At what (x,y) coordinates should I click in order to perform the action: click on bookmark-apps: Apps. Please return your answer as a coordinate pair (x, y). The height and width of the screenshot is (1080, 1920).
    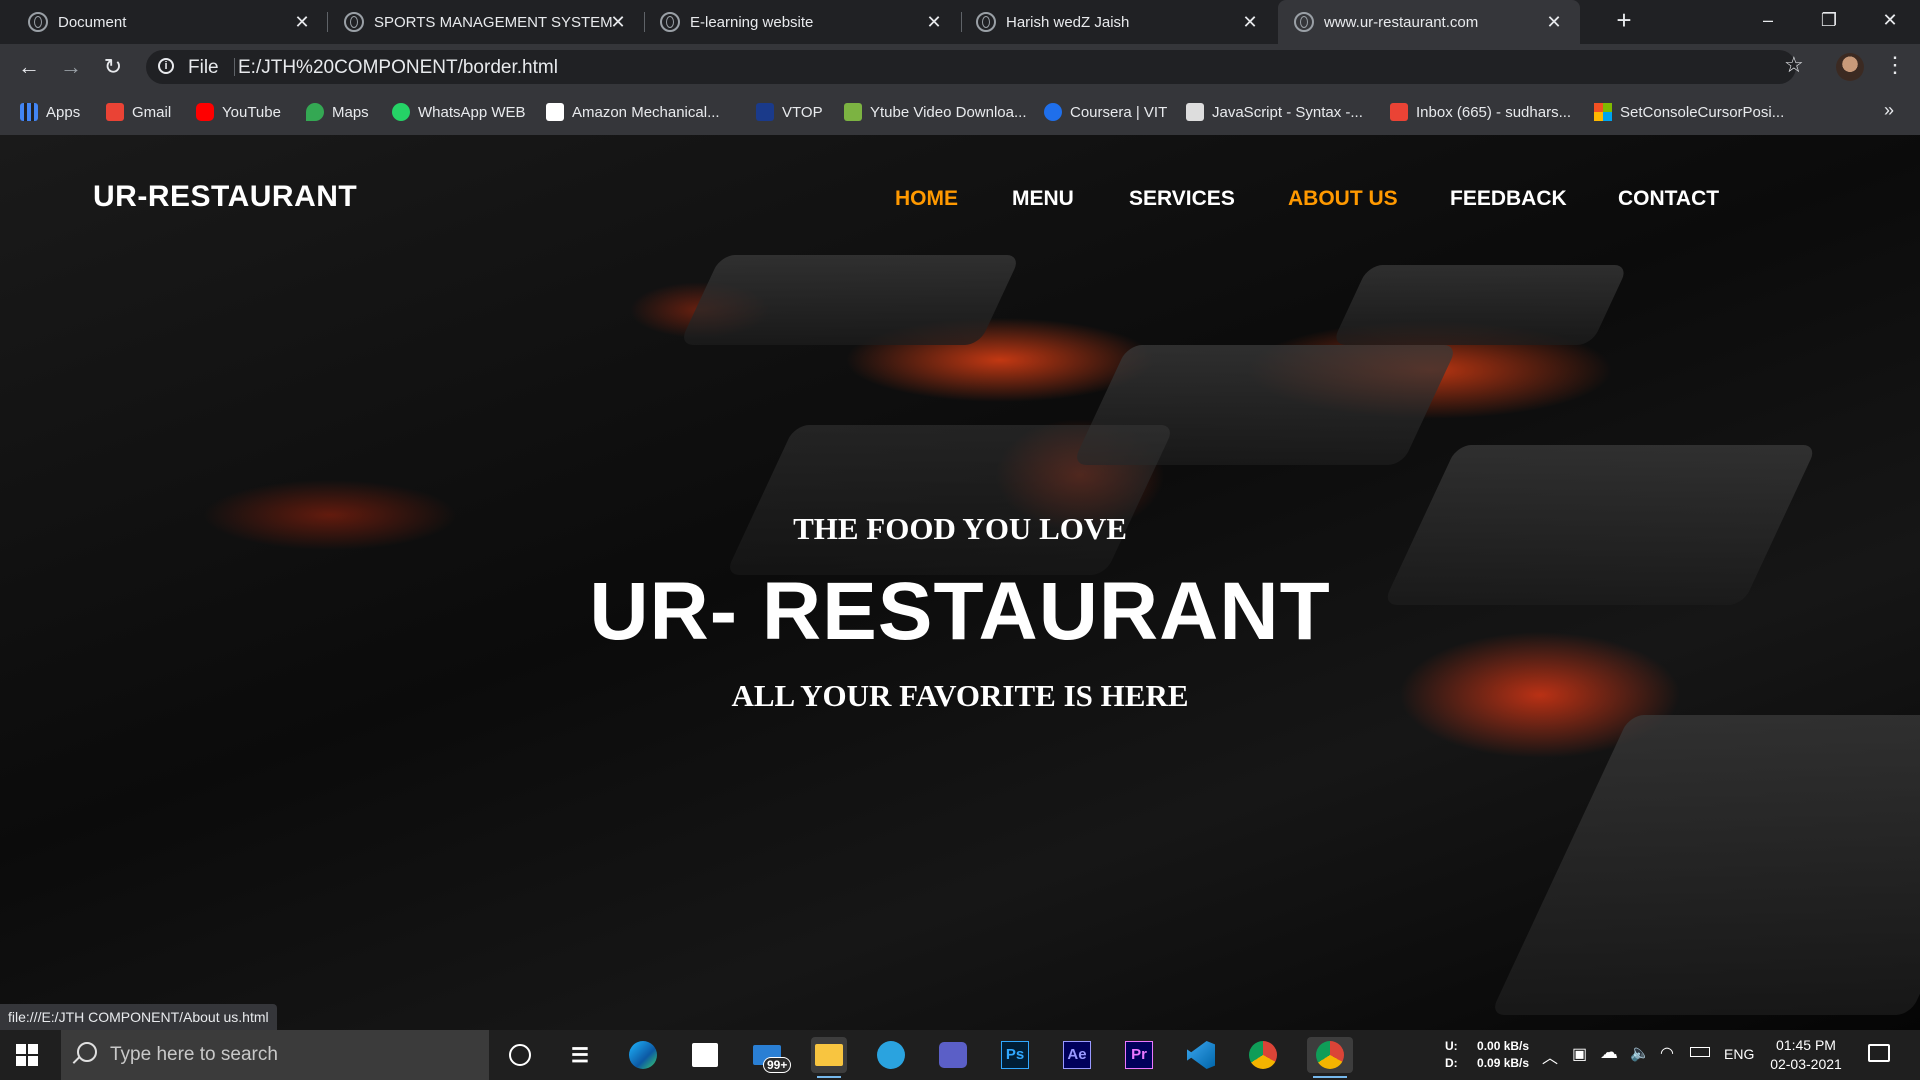
    Looking at the image, I should click on (50, 112).